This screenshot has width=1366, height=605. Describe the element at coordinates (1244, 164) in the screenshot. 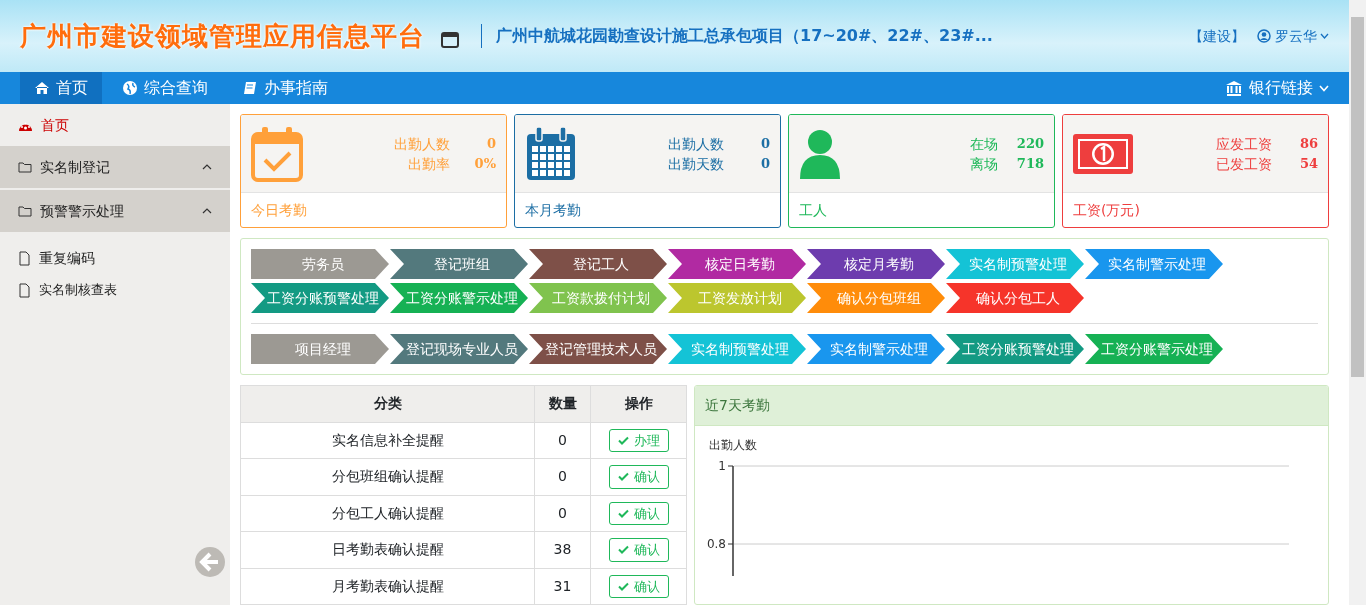

I see `stat-label: 已发工资` at that location.